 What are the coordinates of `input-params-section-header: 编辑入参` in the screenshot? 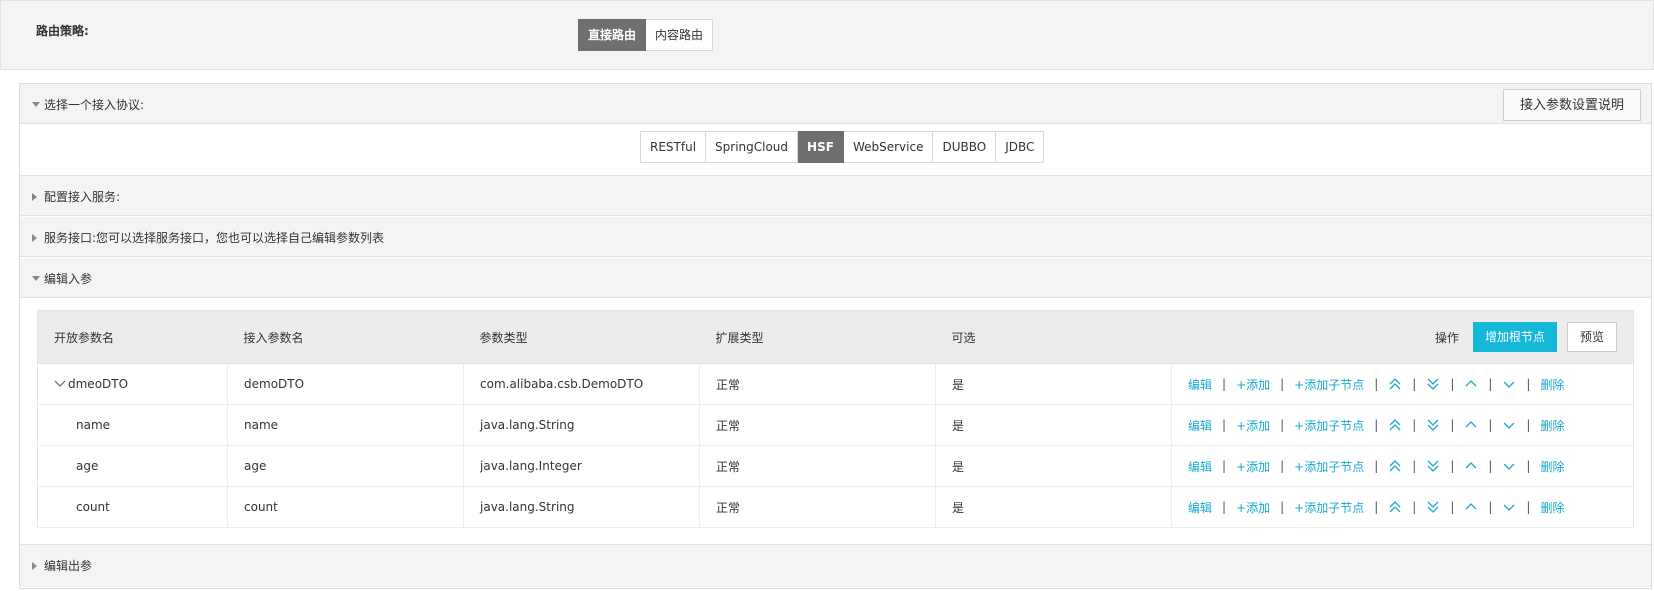 It's located at (835, 278).